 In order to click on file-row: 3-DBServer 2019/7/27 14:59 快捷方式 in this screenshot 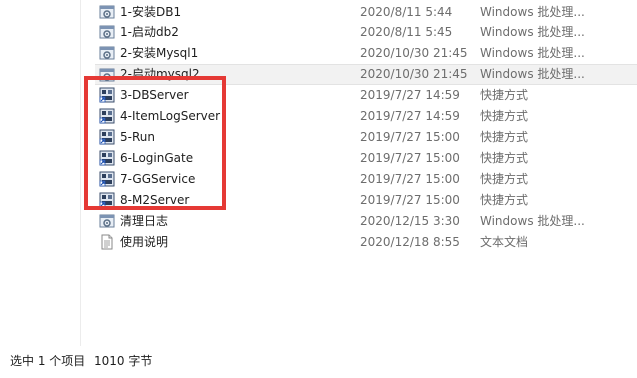, I will do `click(366, 95)`.